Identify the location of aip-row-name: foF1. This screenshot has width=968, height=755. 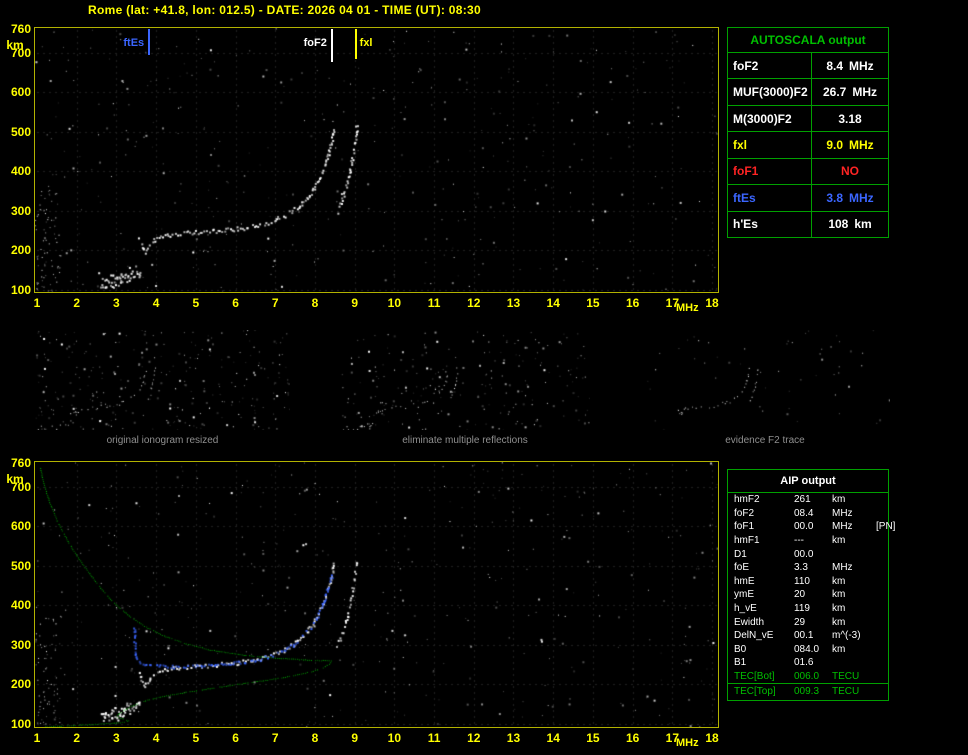
(744, 527).